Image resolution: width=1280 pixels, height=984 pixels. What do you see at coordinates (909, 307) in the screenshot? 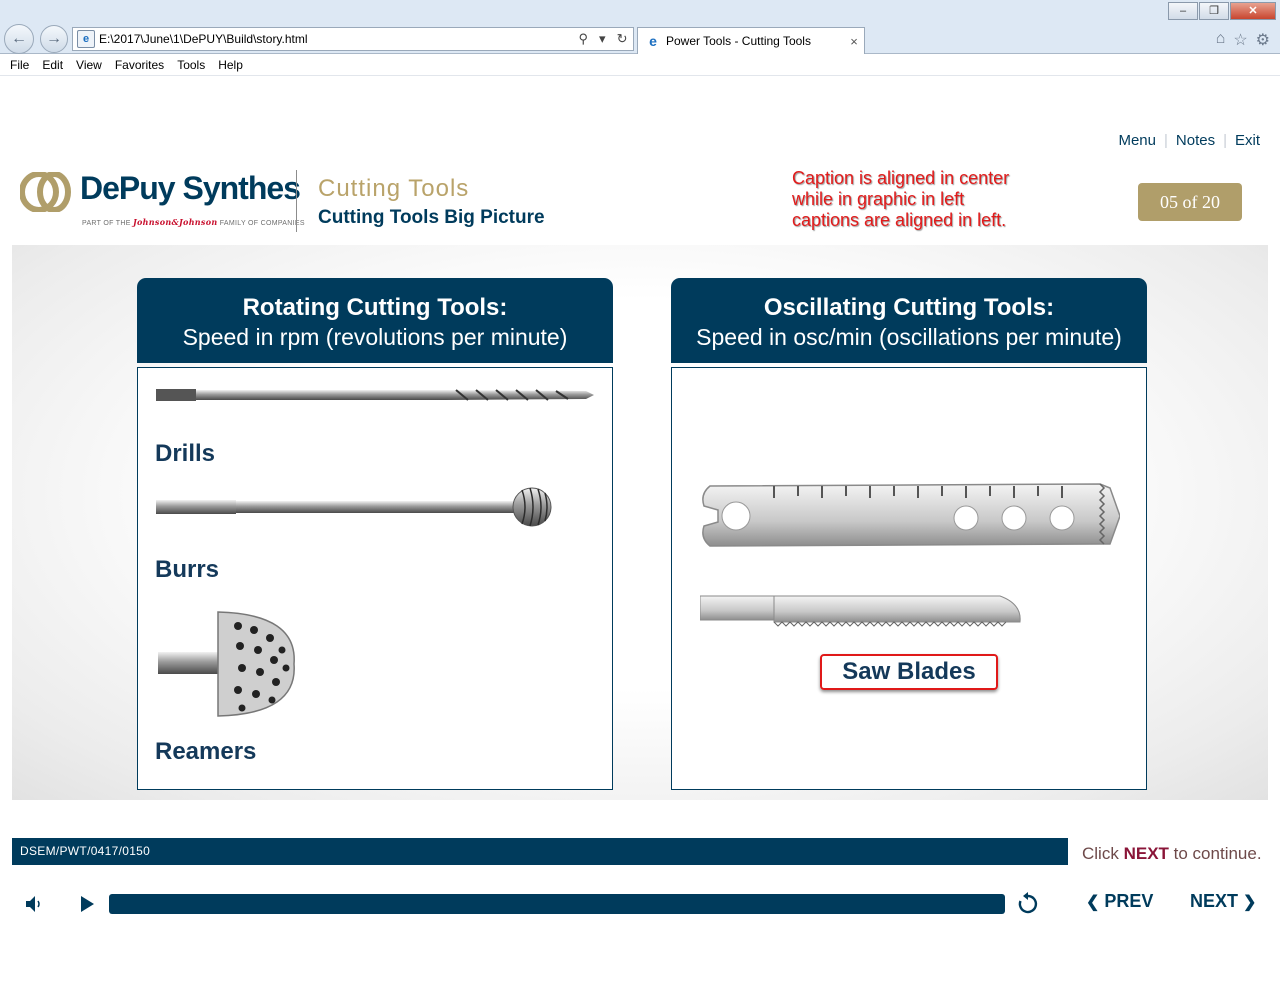
I see `oscillating-panel-title: Oscillating Cutting Tools:` at bounding box center [909, 307].